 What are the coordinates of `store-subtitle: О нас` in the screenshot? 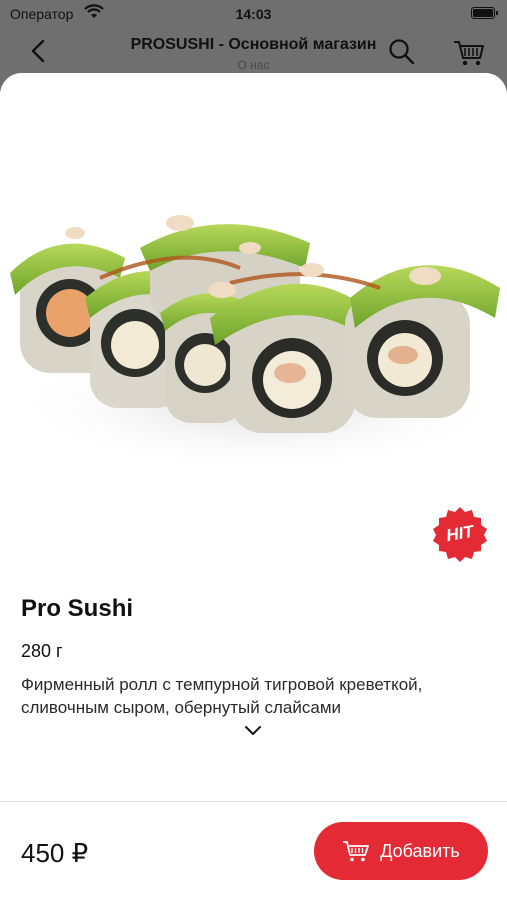 It's located at (253, 65).